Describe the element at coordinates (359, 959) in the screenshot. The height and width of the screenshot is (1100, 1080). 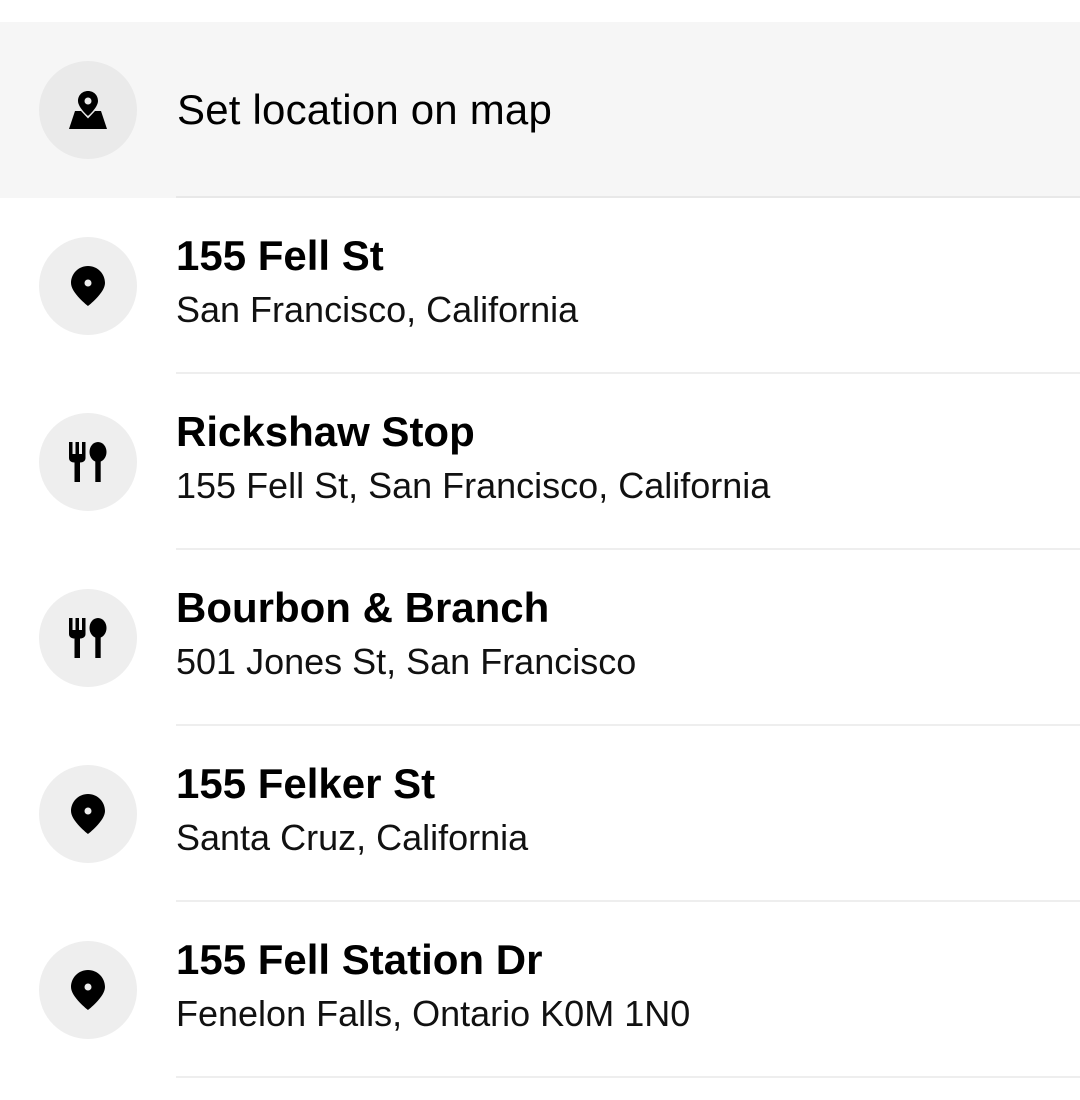
I see `suggestion-title: 155 Fell Station Dr` at that location.